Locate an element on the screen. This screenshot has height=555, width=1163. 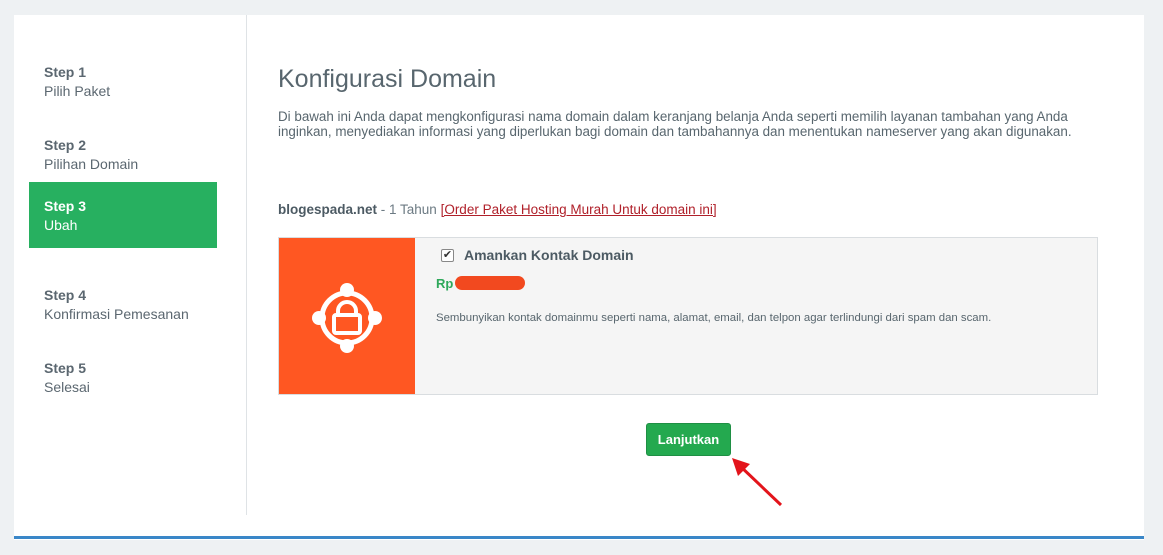
step-number: Step 2 is located at coordinates (65, 145).